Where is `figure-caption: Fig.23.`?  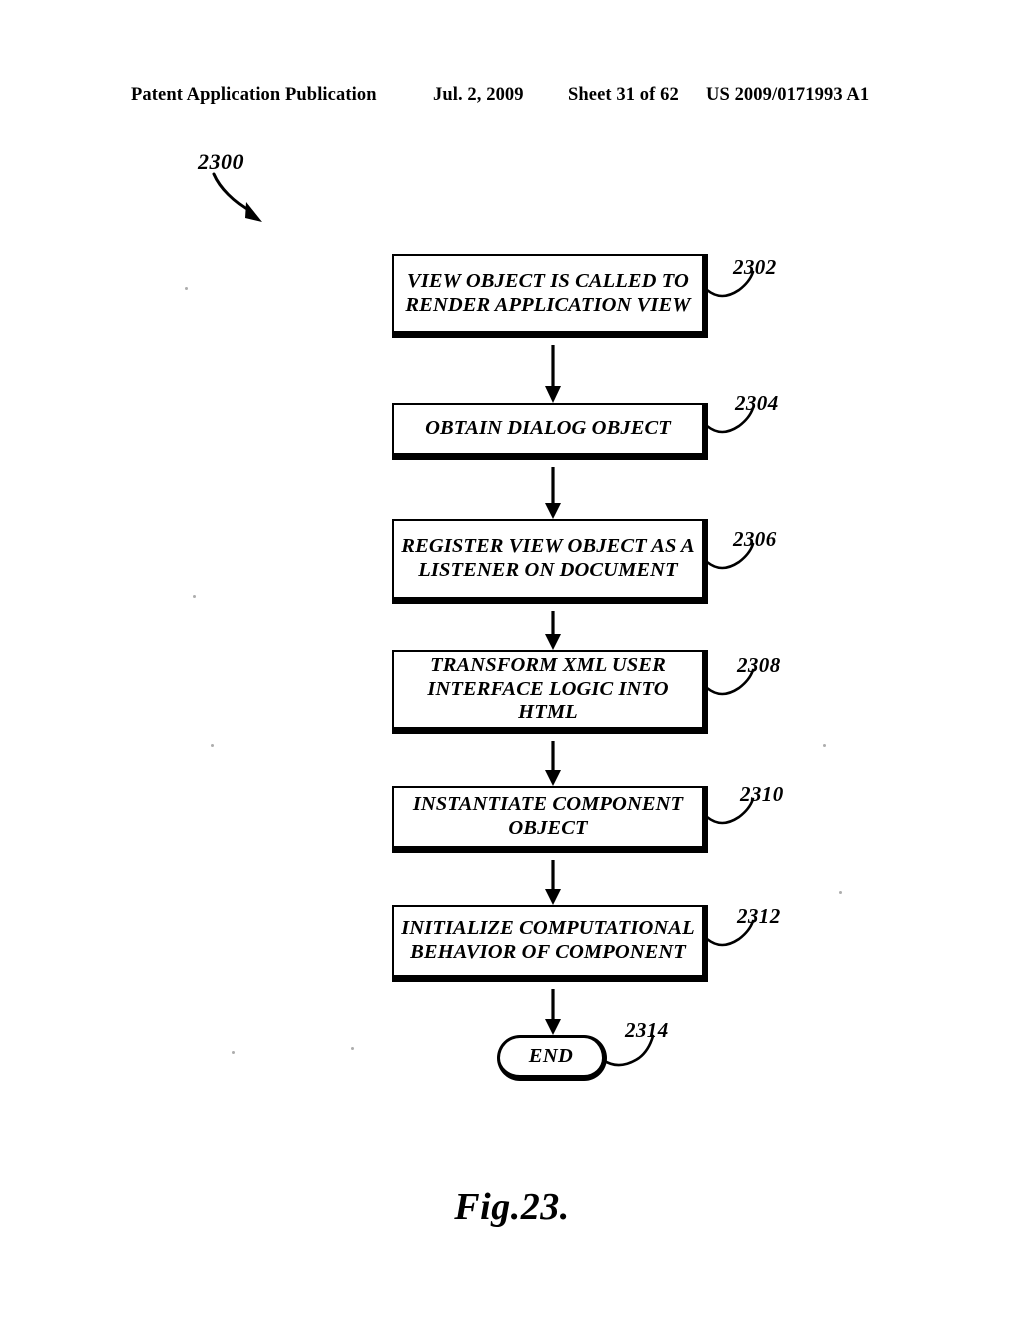
figure-caption: Fig.23. is located at coordinates (512, 1207).